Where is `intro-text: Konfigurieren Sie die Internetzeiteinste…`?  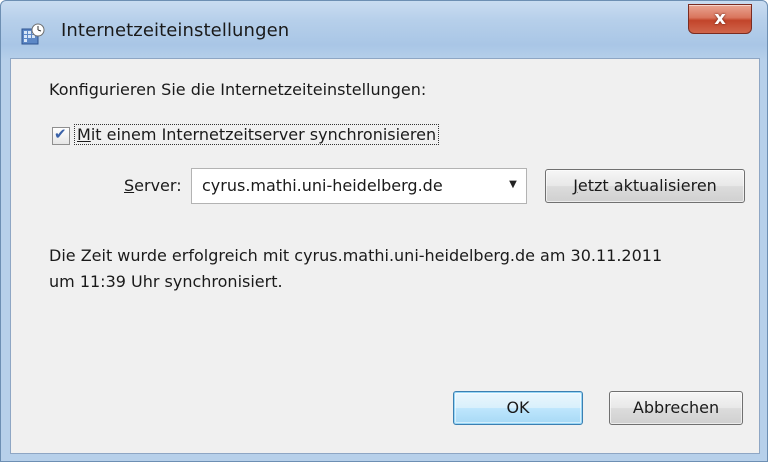 intro-text: Konfigurieren Sie die Internetzeiteinste… is located at coordinates (238, 89).